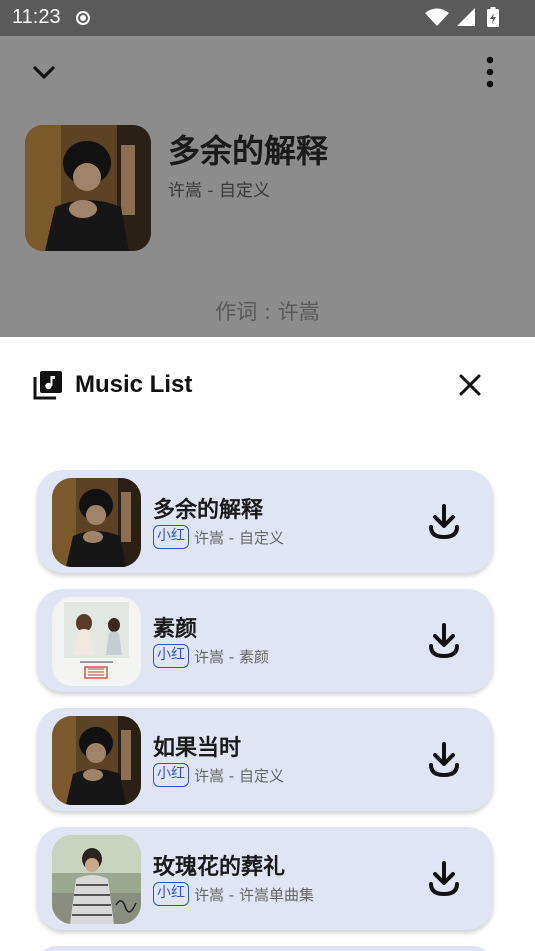  I want to click on battery-icon, so click(493, 17).